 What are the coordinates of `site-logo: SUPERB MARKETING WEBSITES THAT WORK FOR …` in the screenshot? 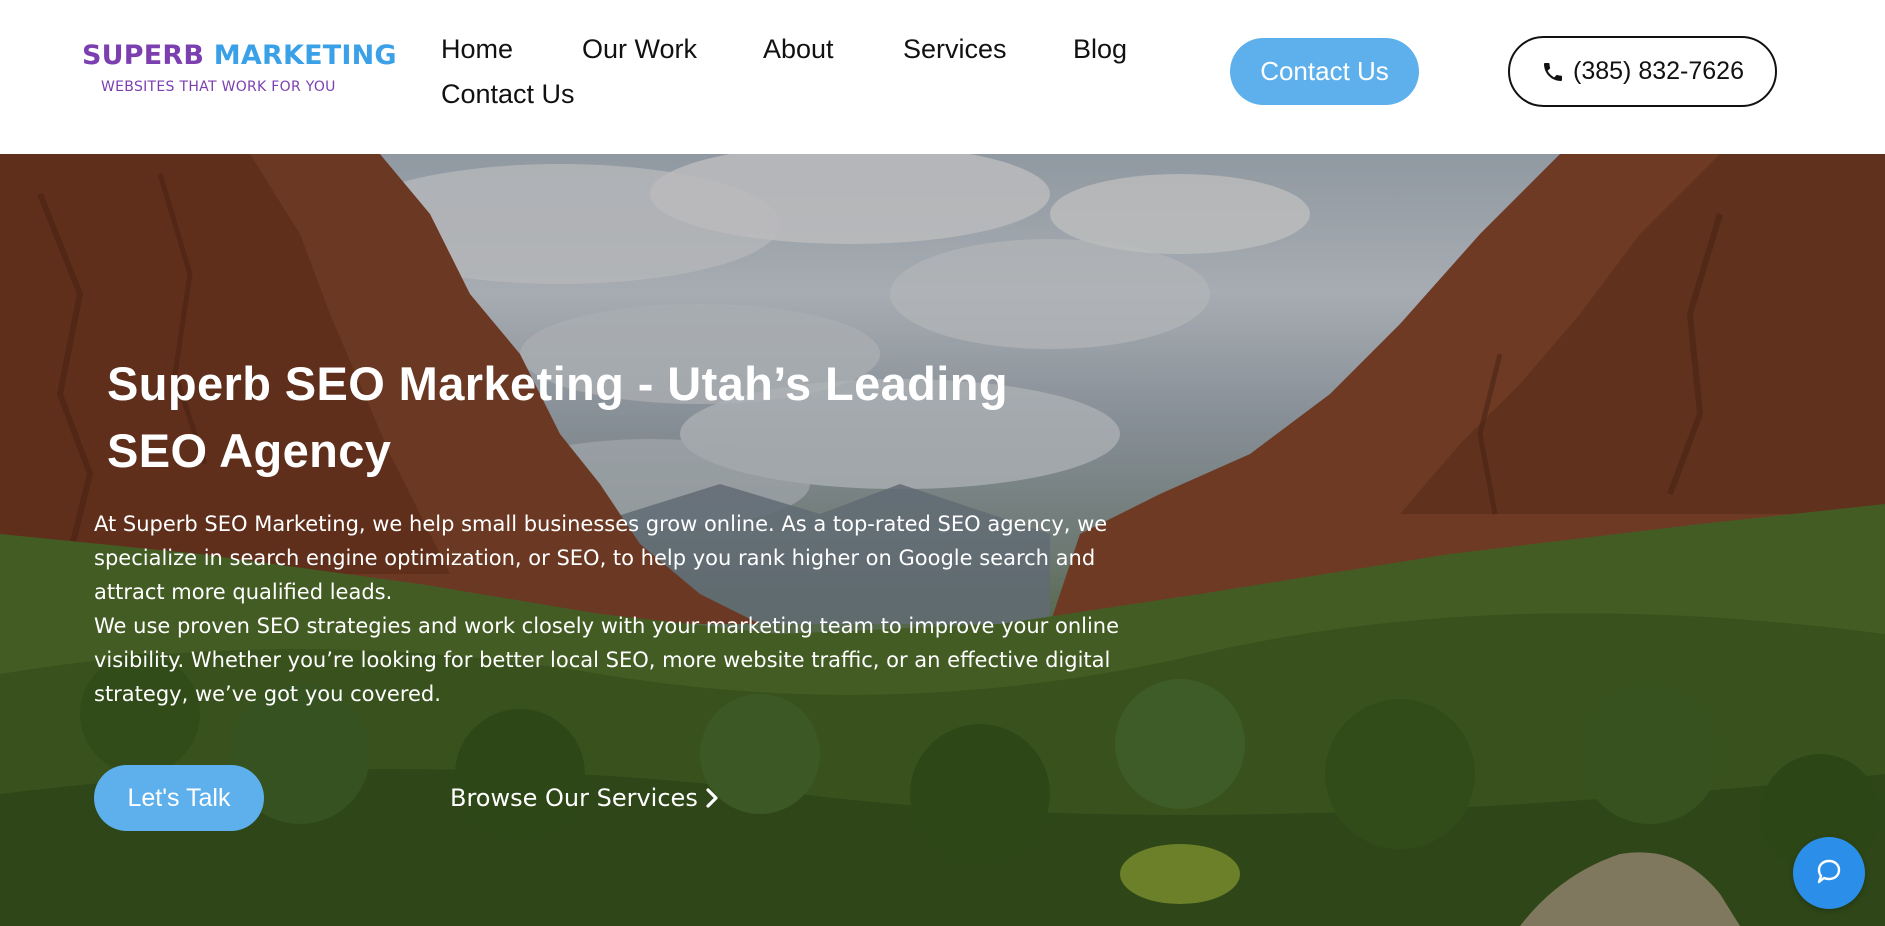 It's located at (239, 70).